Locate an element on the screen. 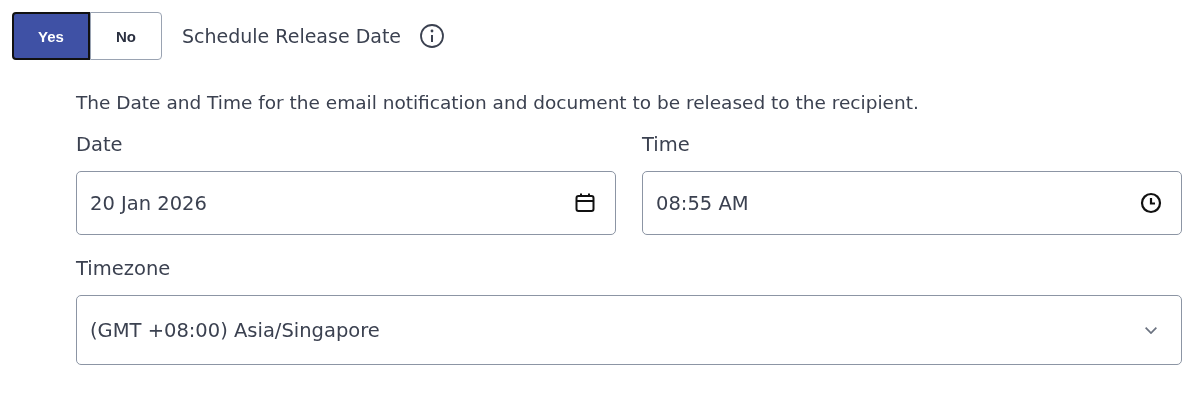 The height and width of the screenshot is (411, 1200). field-label: Time is located at coordinates (666, 145).